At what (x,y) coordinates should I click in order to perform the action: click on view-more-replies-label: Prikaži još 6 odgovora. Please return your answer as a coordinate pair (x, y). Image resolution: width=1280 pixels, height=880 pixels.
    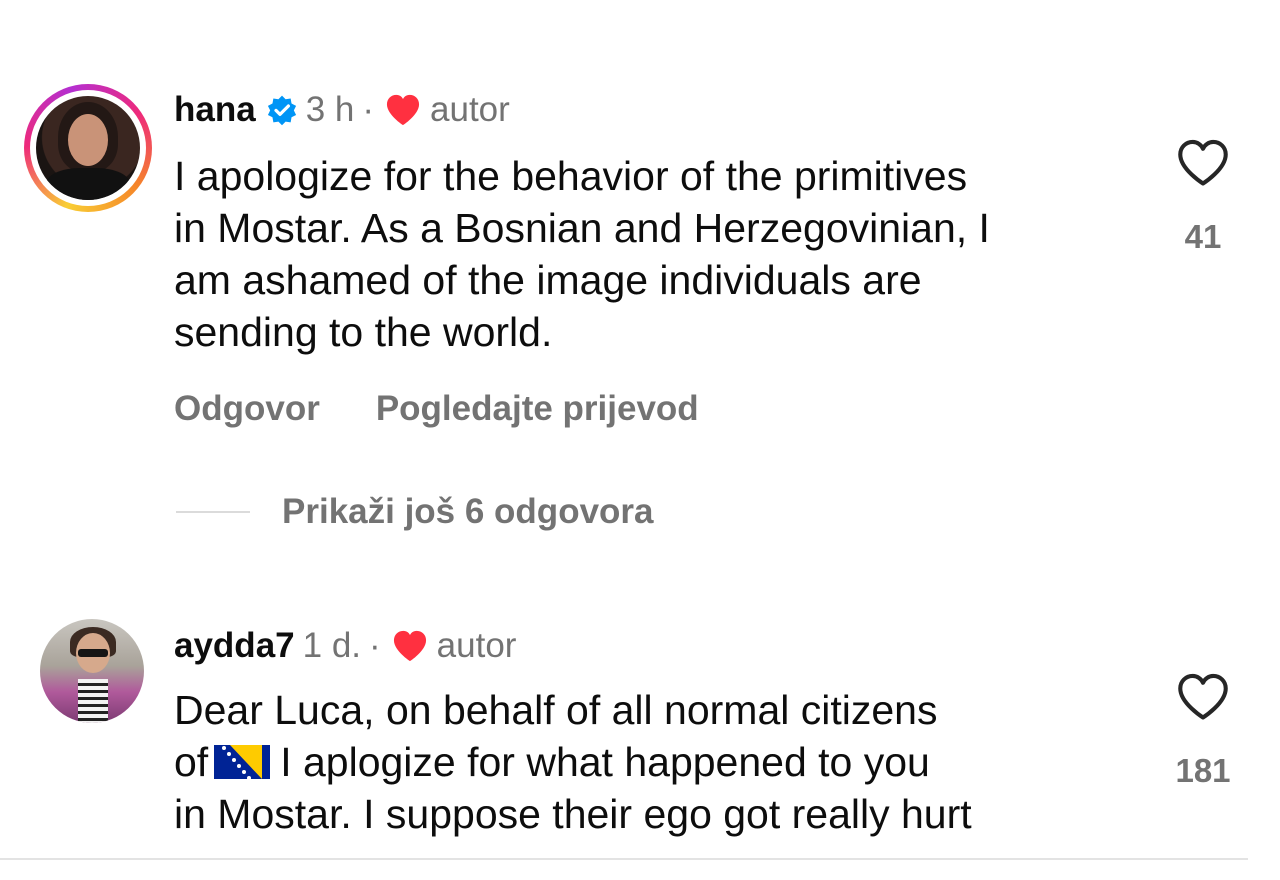
    Looking at the image, I should click on (468, 512).